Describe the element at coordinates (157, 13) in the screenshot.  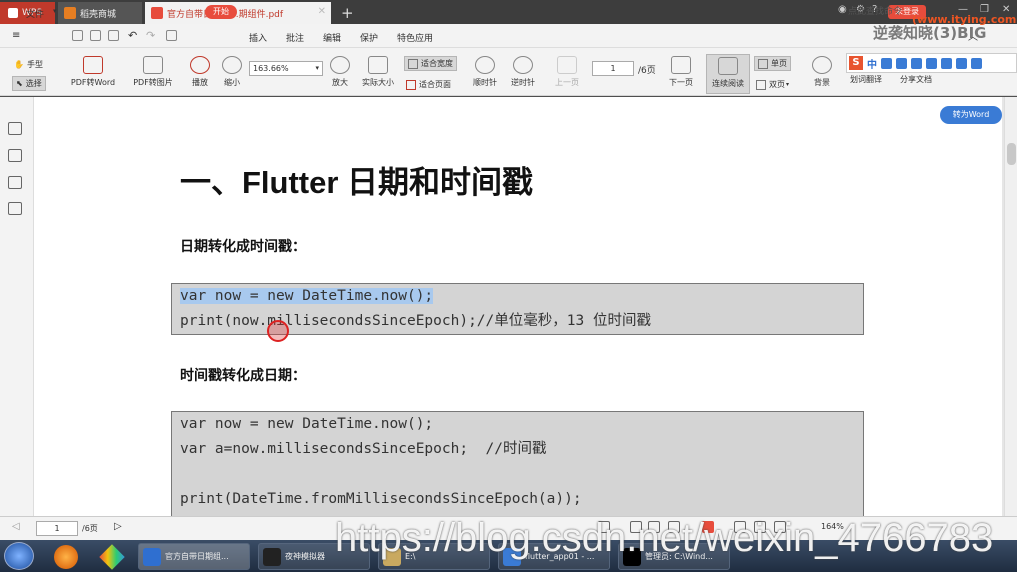
I see `pdf-file-icon` at that location.